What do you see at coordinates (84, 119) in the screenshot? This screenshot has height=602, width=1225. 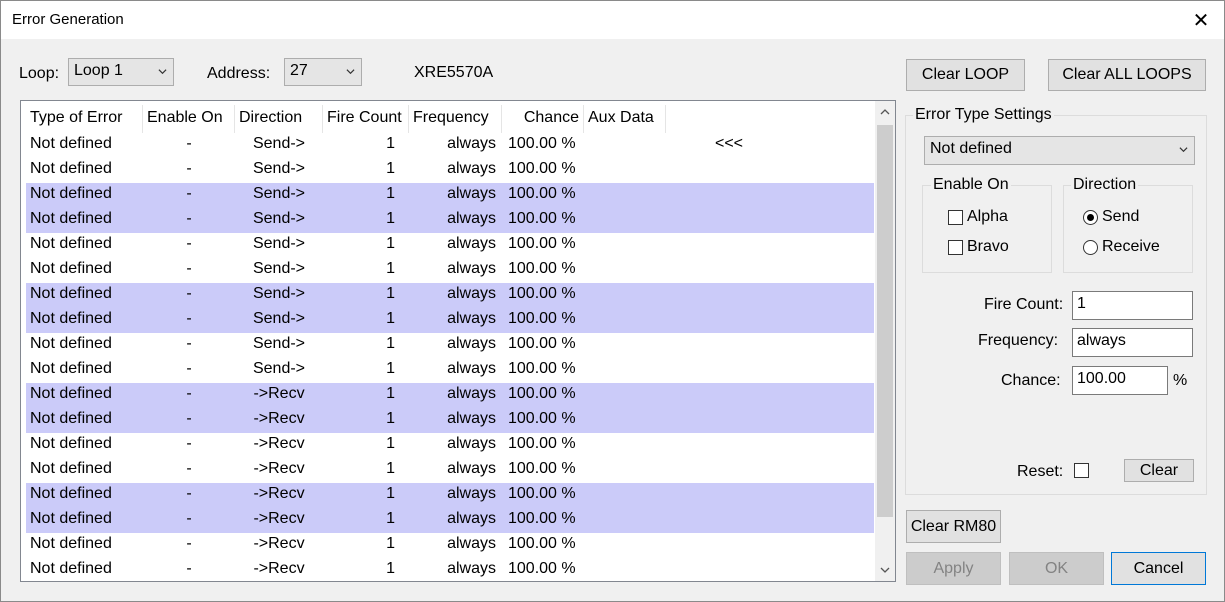 I see `column-header: Type of Error` at bounding box center [84, 119].